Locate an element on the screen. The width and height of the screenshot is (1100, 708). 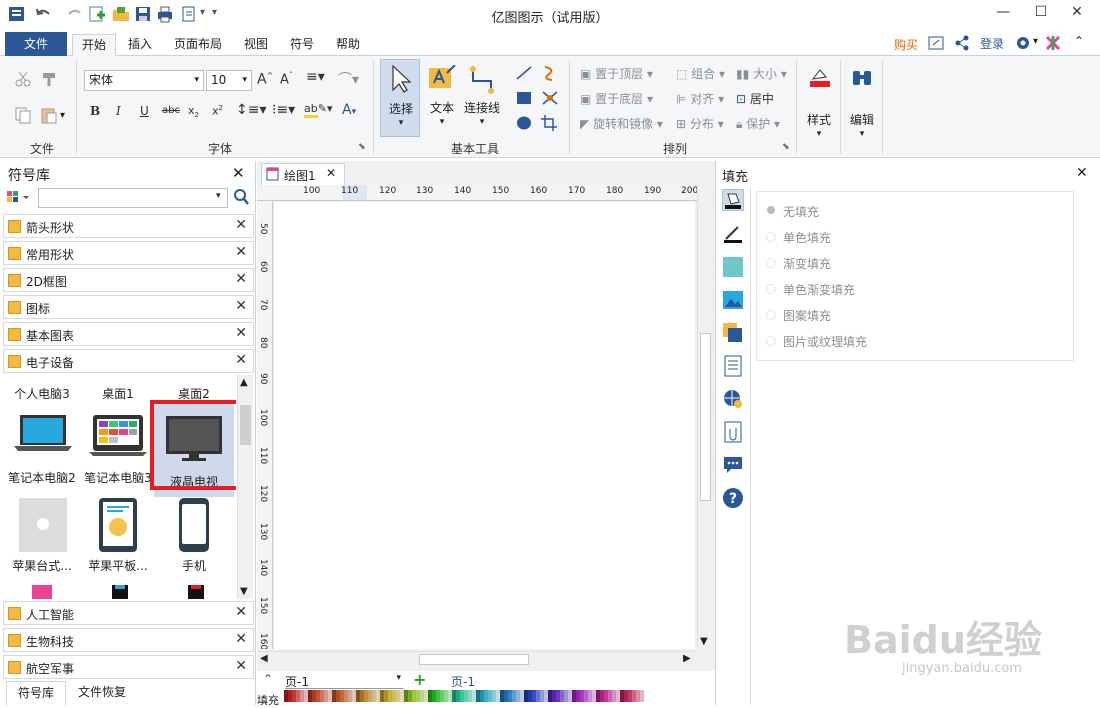
symbol-laptop-2: 笔记本电脑2 is located at coordinates (42, 449).